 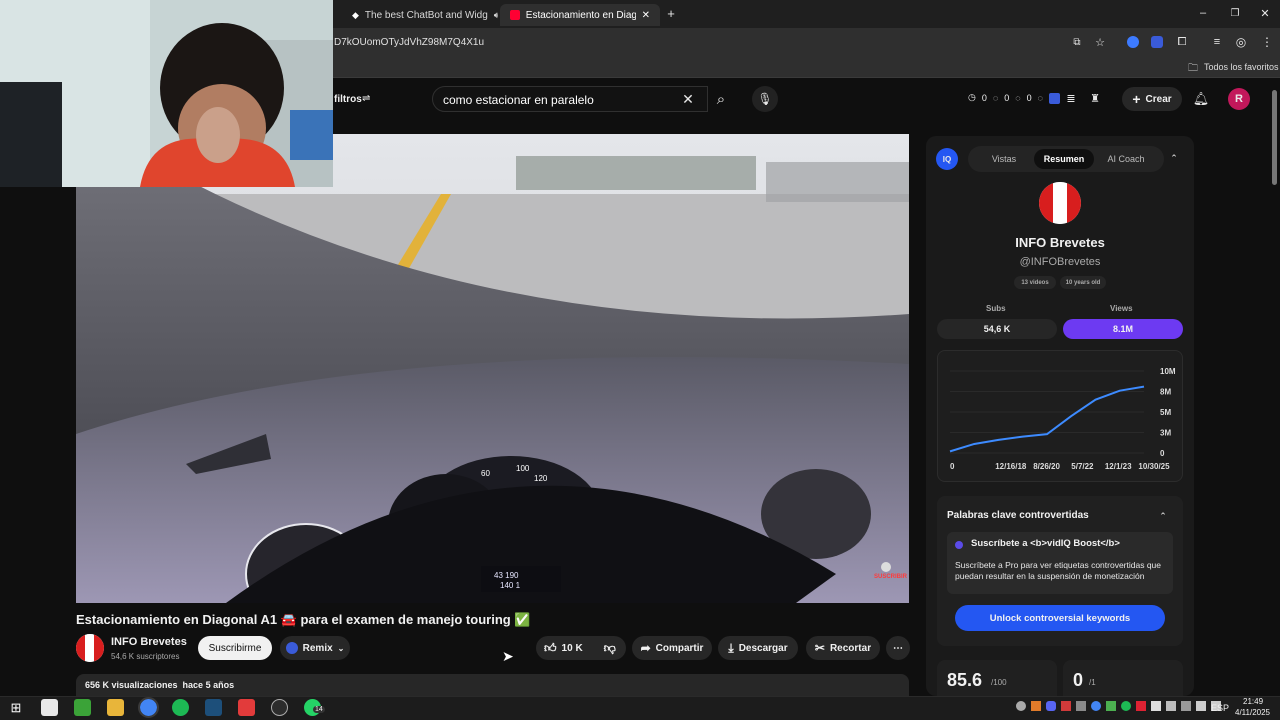 I want to click on keywords-collapse-icon: ⌃, so click(x=1163, y=516).